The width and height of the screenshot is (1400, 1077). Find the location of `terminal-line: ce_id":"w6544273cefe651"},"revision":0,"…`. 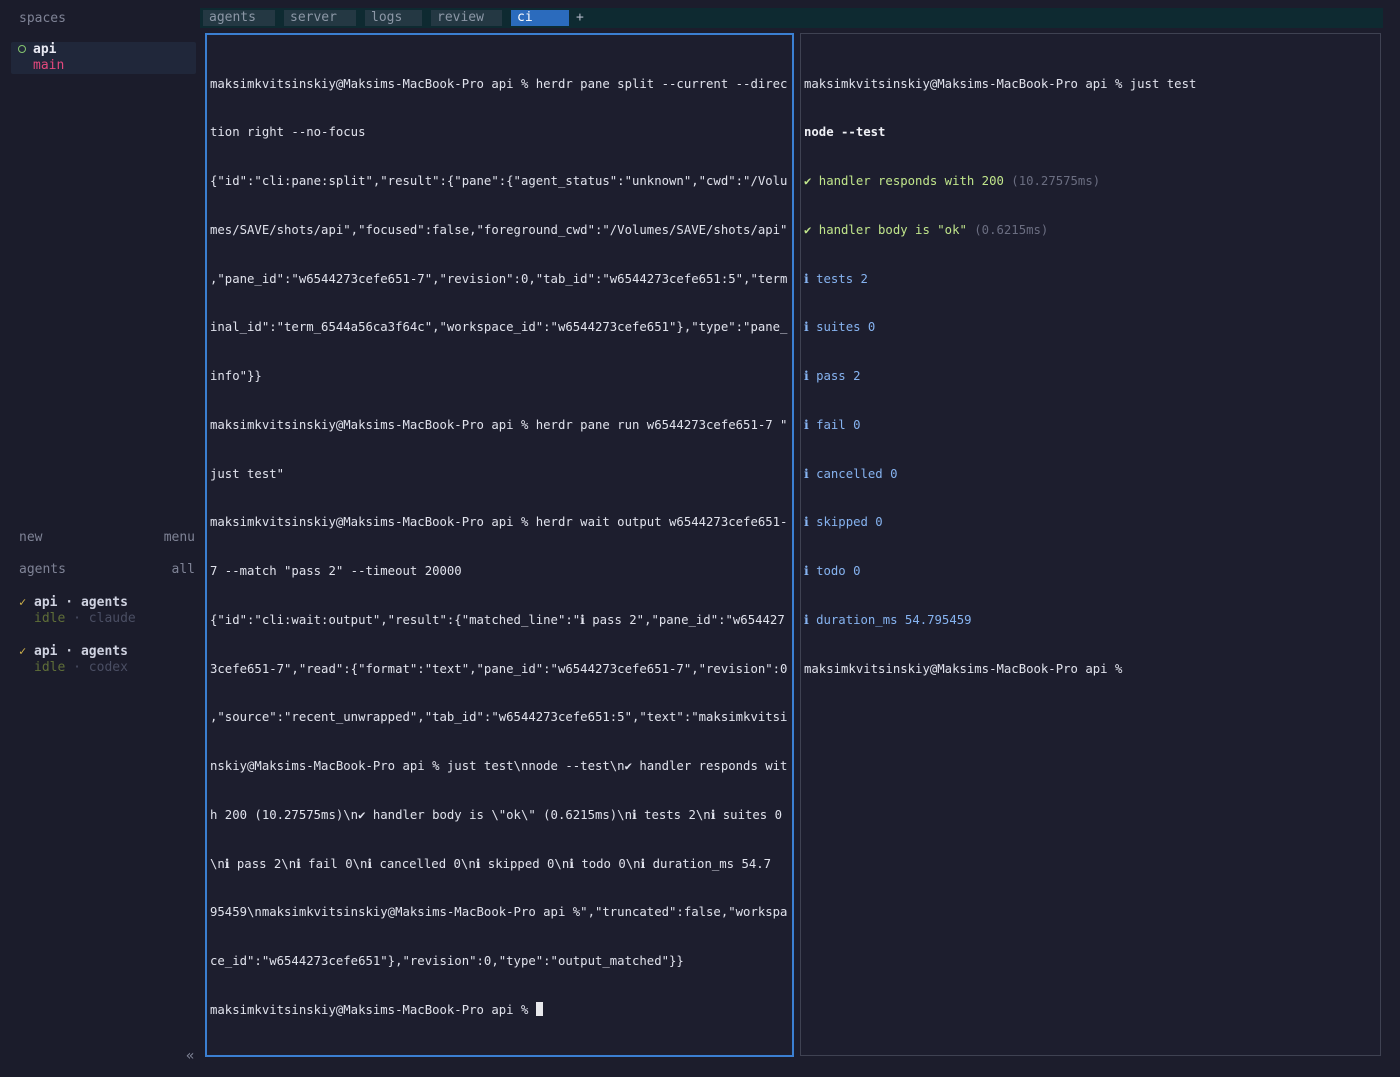

terminal-line: ce_id":"w6544273cefe651"},"revision":0,"… is located at coordinates (447, 961).